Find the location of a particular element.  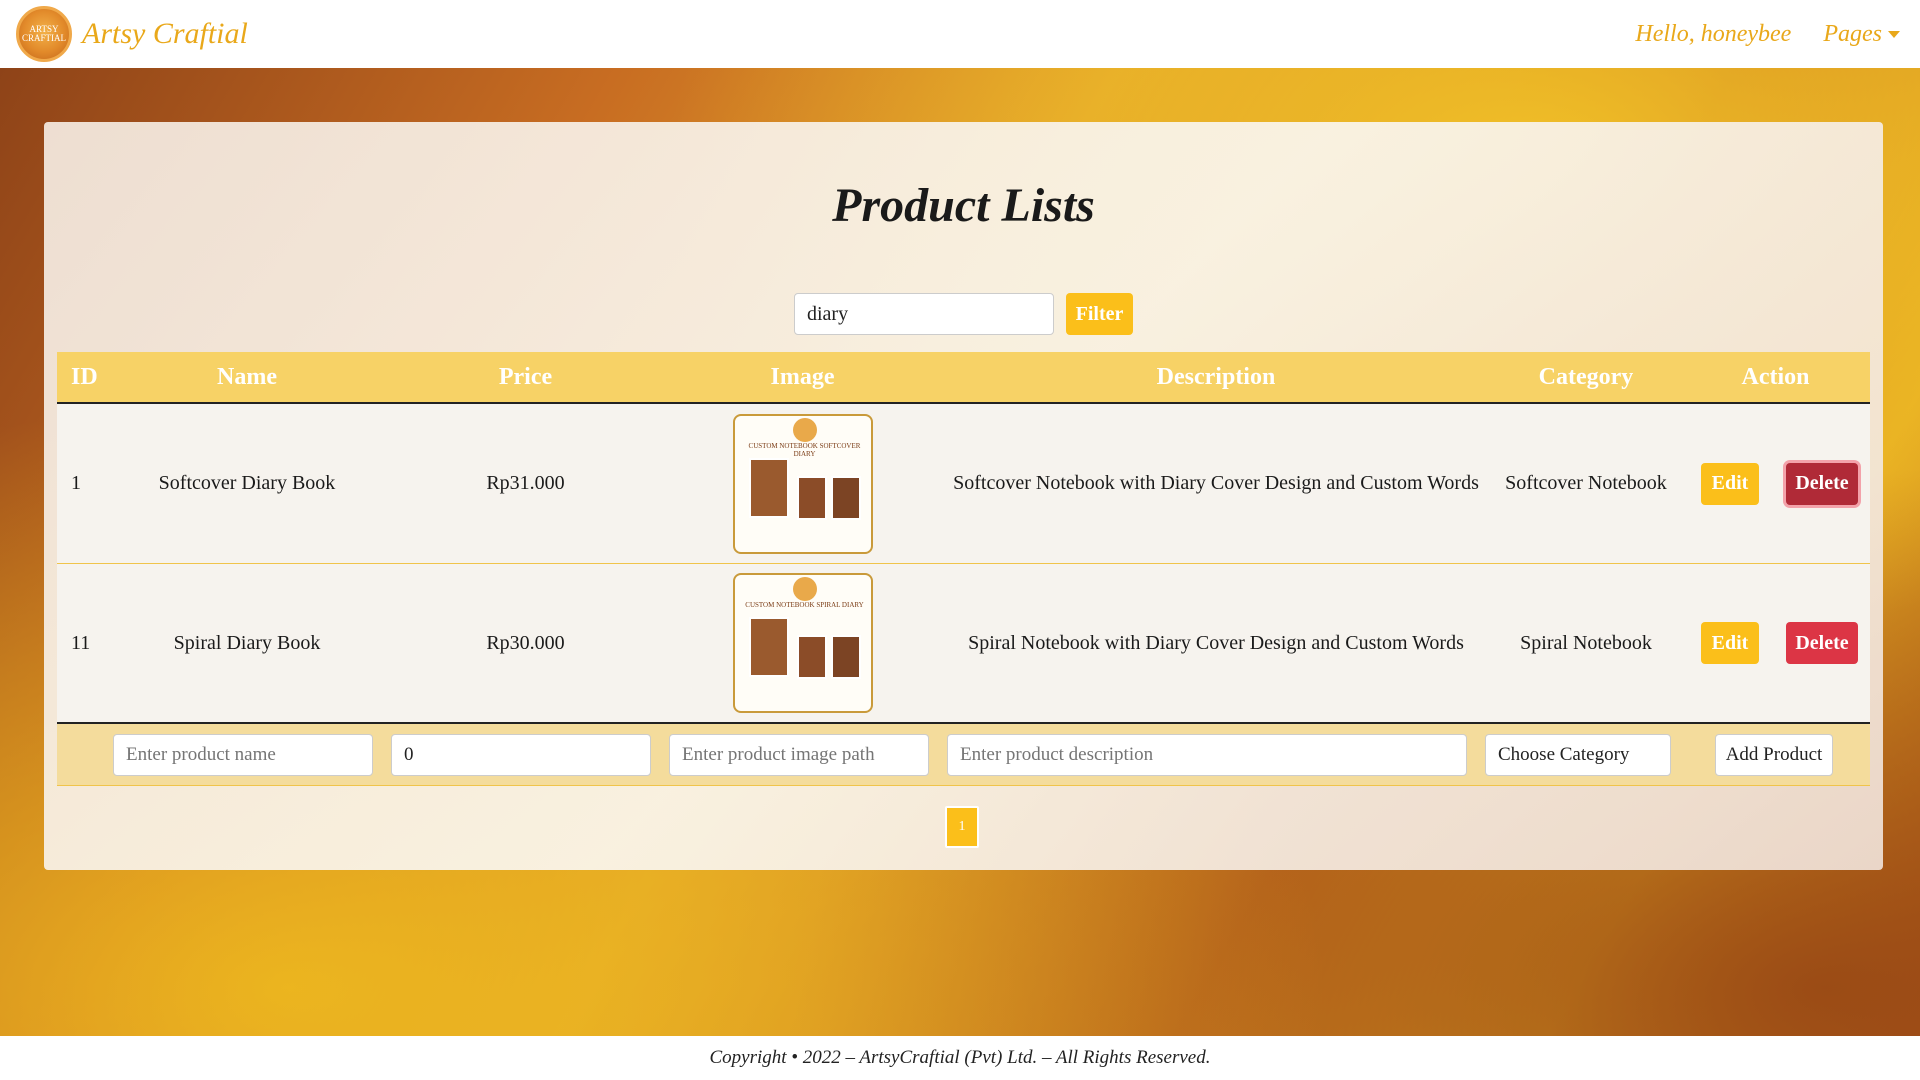

product-name-input is located at coordinates (243, 754).